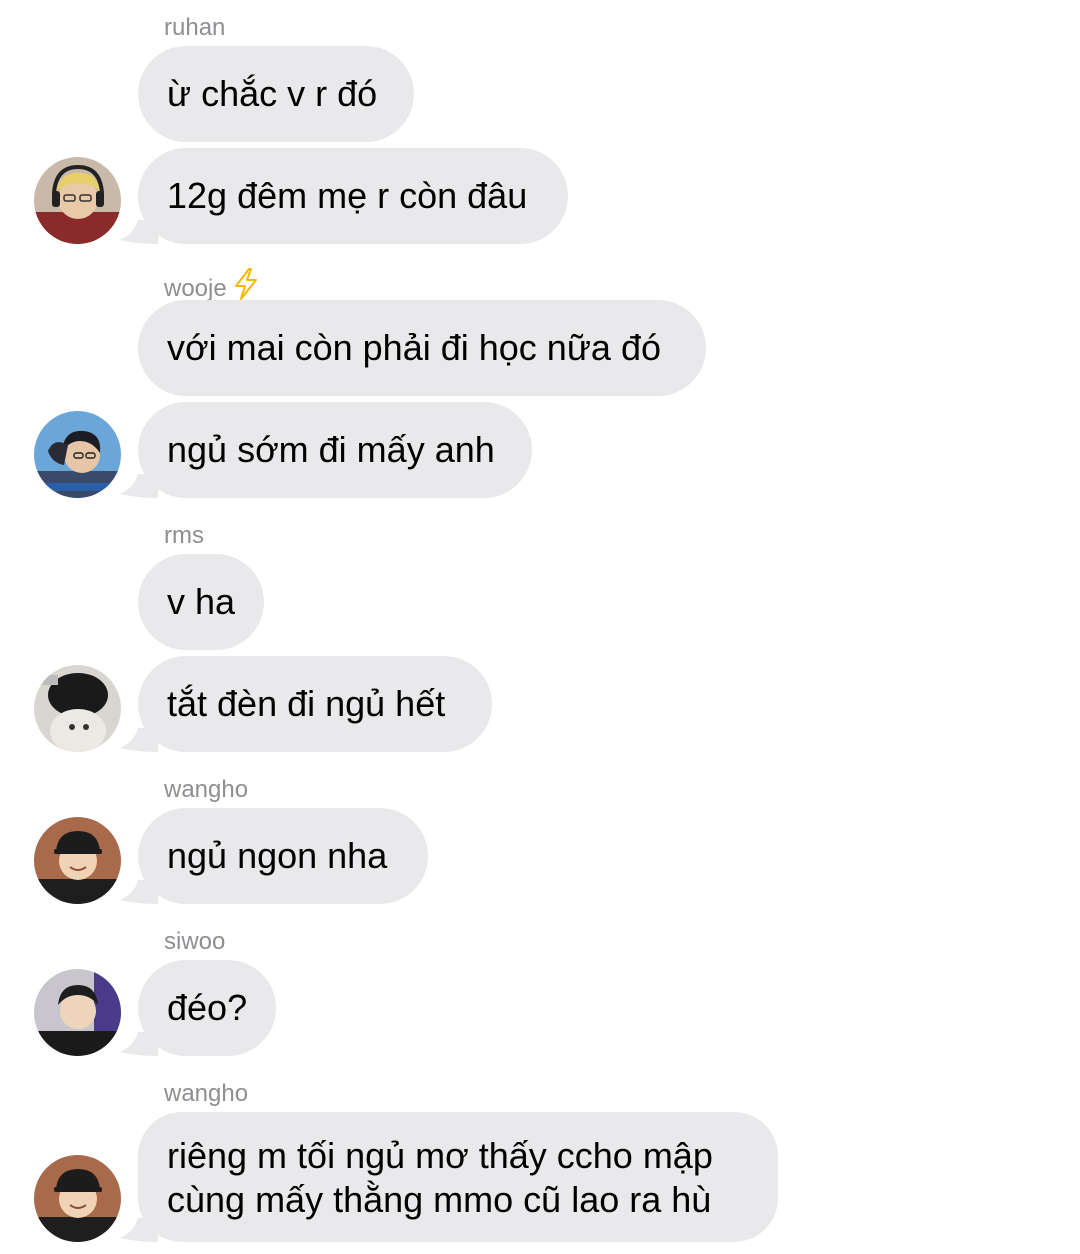 Image resolution: width=1080 pixels, height=1254 pixels. Describe the element at coordinates (283, 856) in the screenshot. I see `message-bubble: ngủ ngon nha` at that location.